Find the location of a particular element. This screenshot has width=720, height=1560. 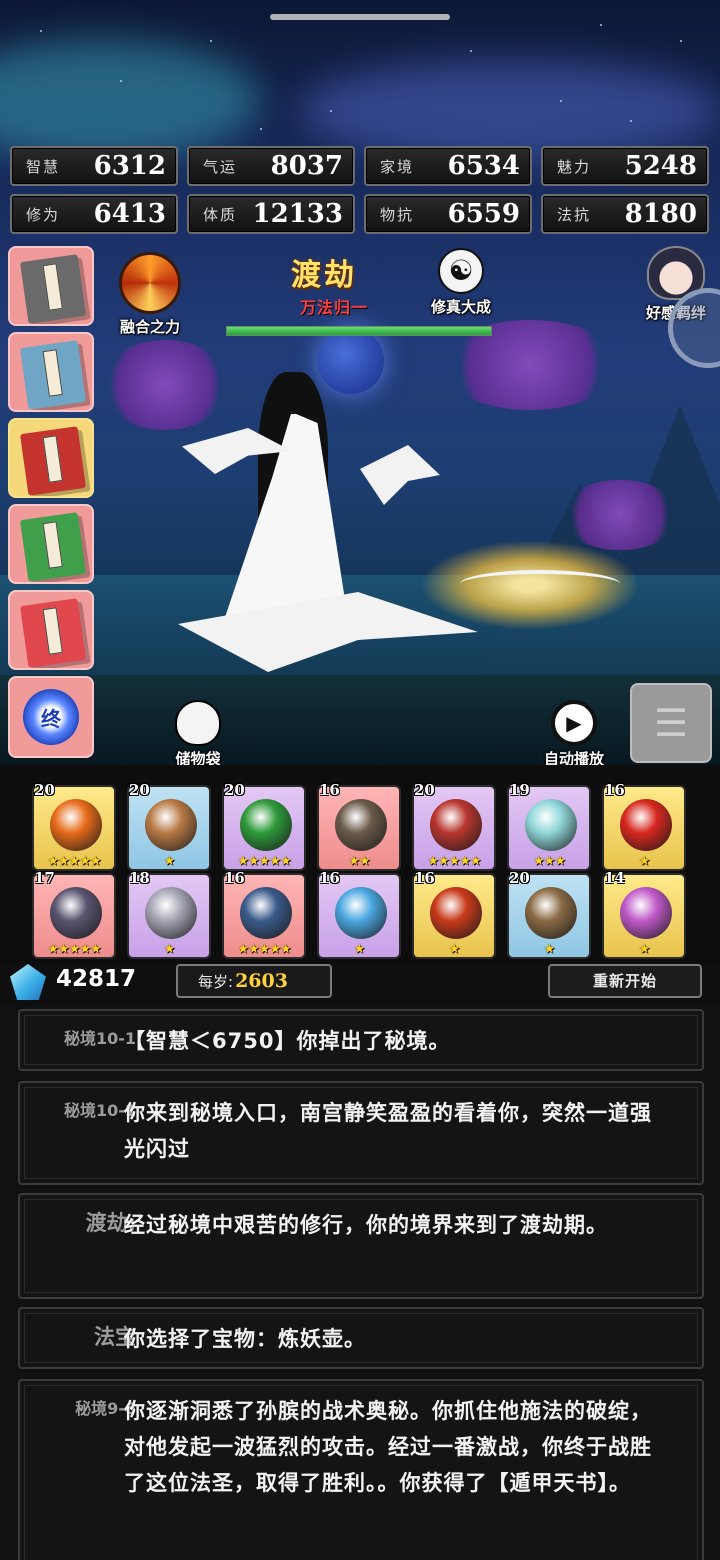

per-year-value: 2603 is located at coordinates (261, 981).